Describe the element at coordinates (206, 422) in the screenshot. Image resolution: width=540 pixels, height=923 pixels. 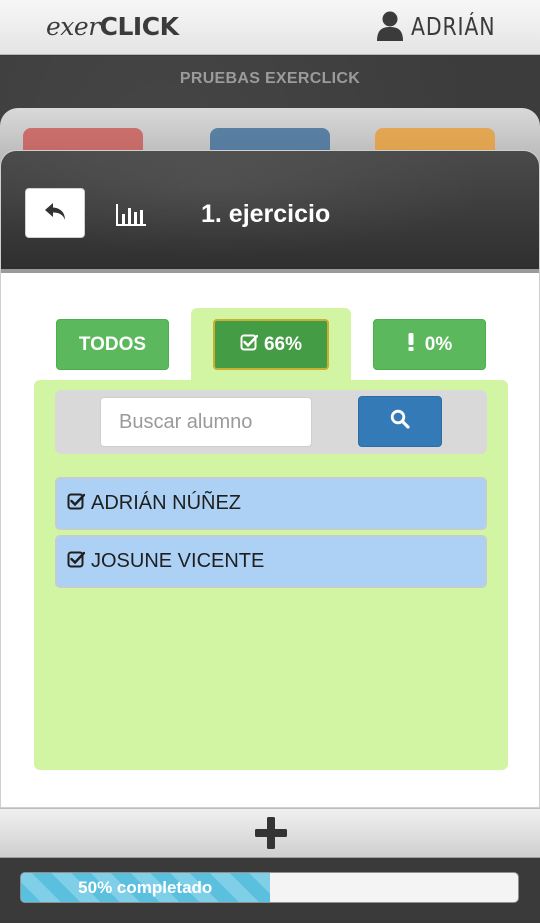
I see `search-input` at that location.